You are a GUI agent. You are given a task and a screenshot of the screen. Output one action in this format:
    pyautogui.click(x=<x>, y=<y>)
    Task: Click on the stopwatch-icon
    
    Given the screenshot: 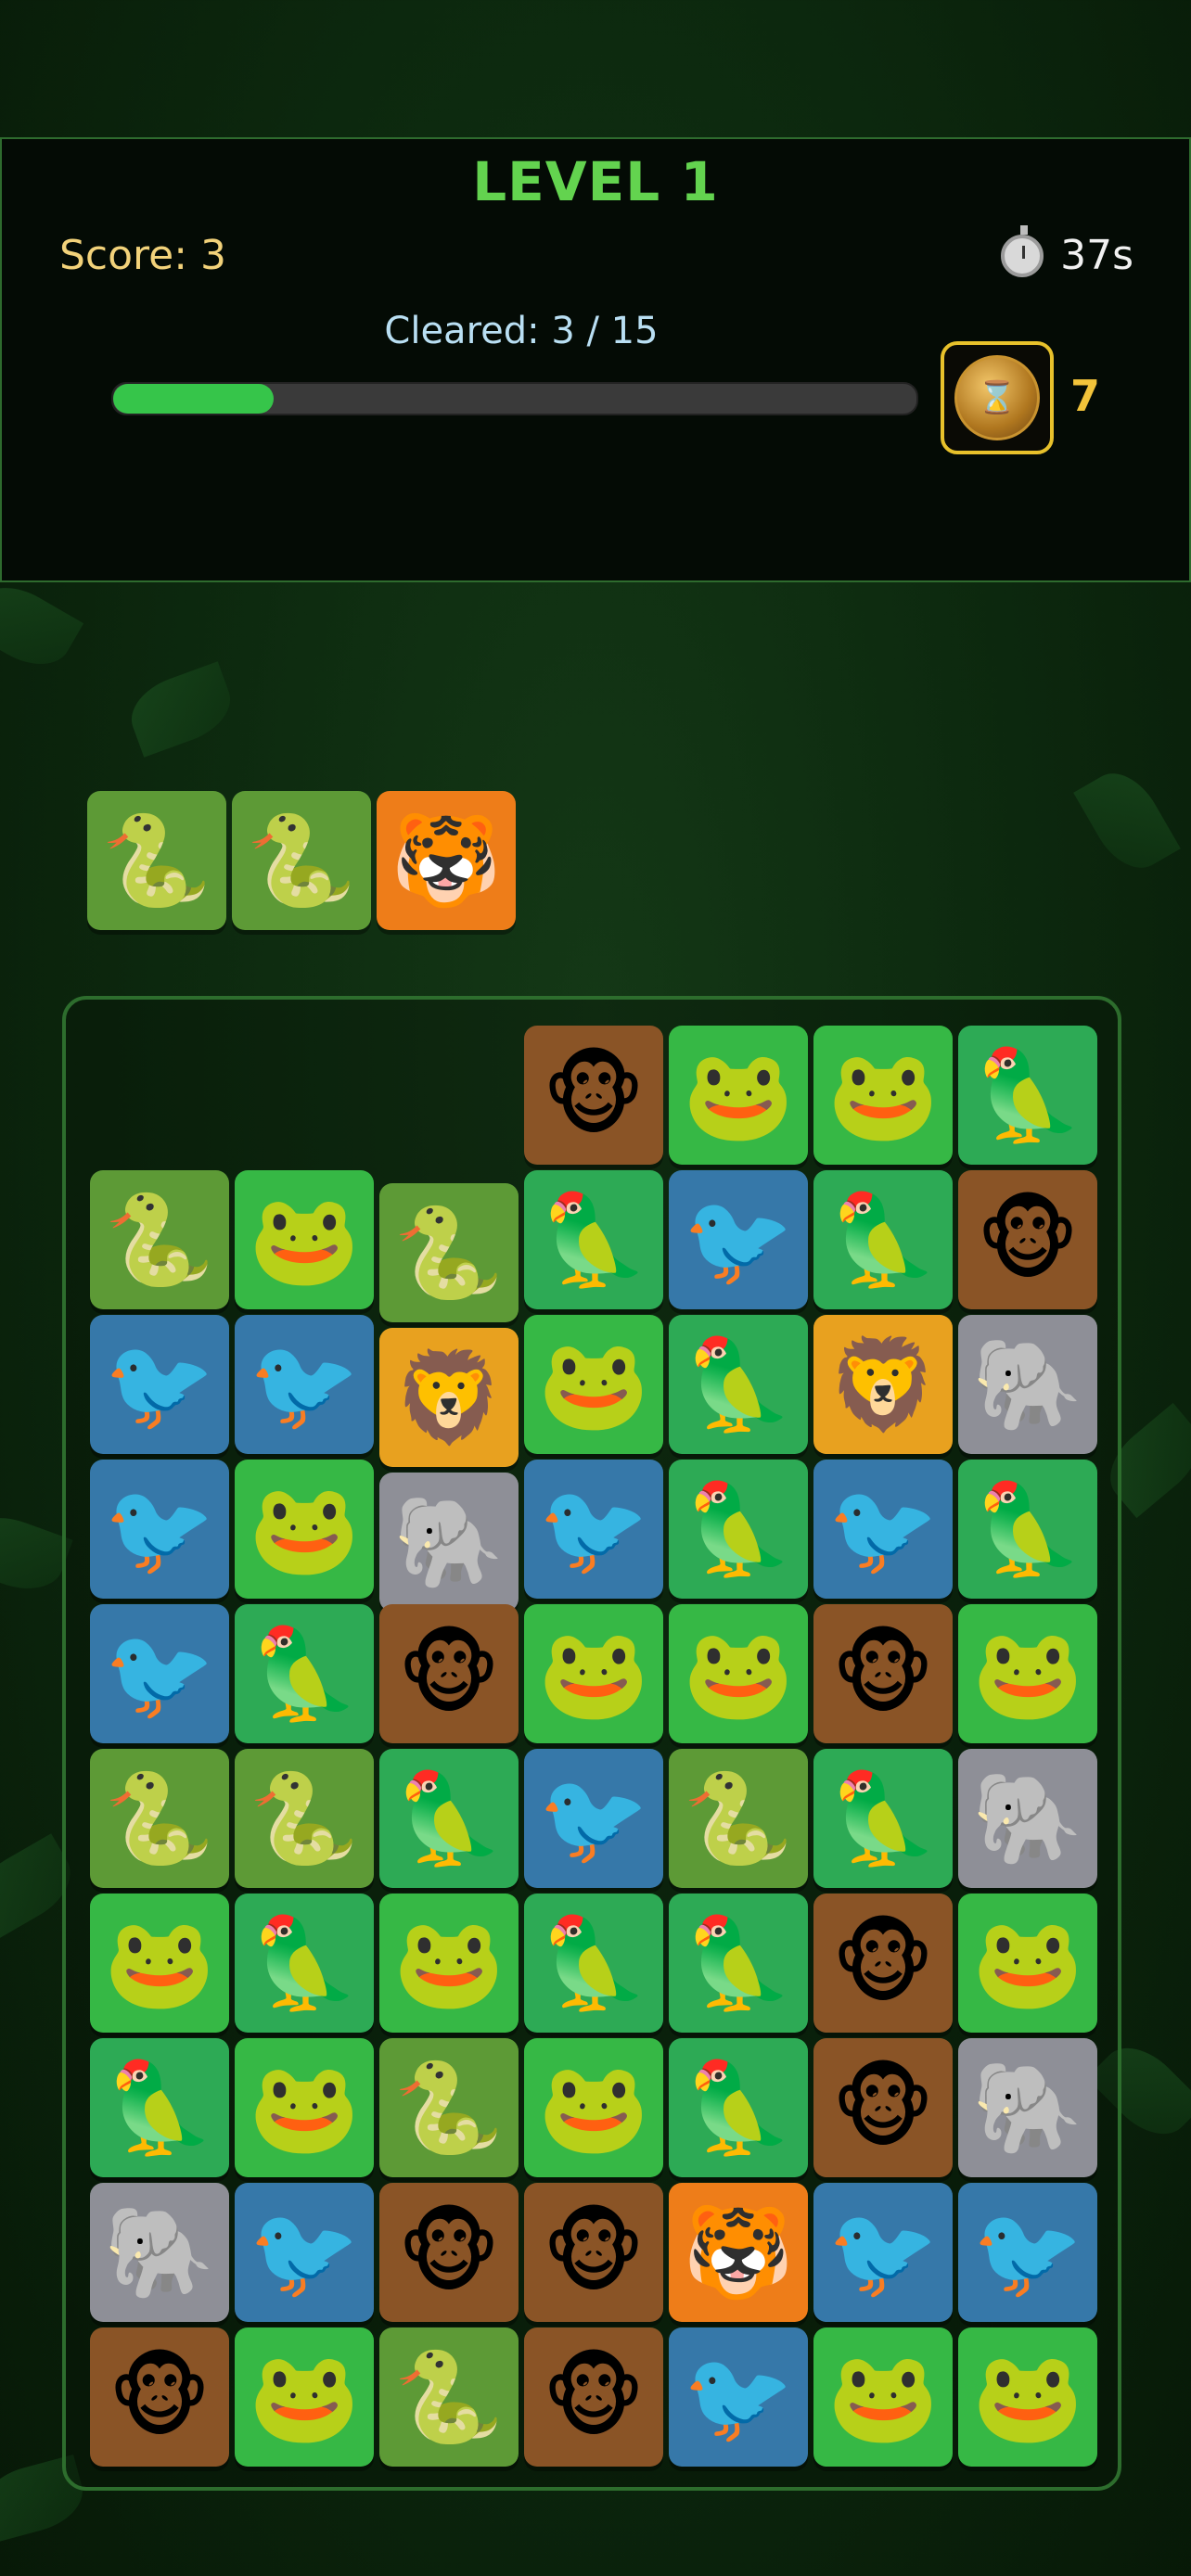 What is the action you would take?
    pyautogui.click(x=1022, y=251)
    